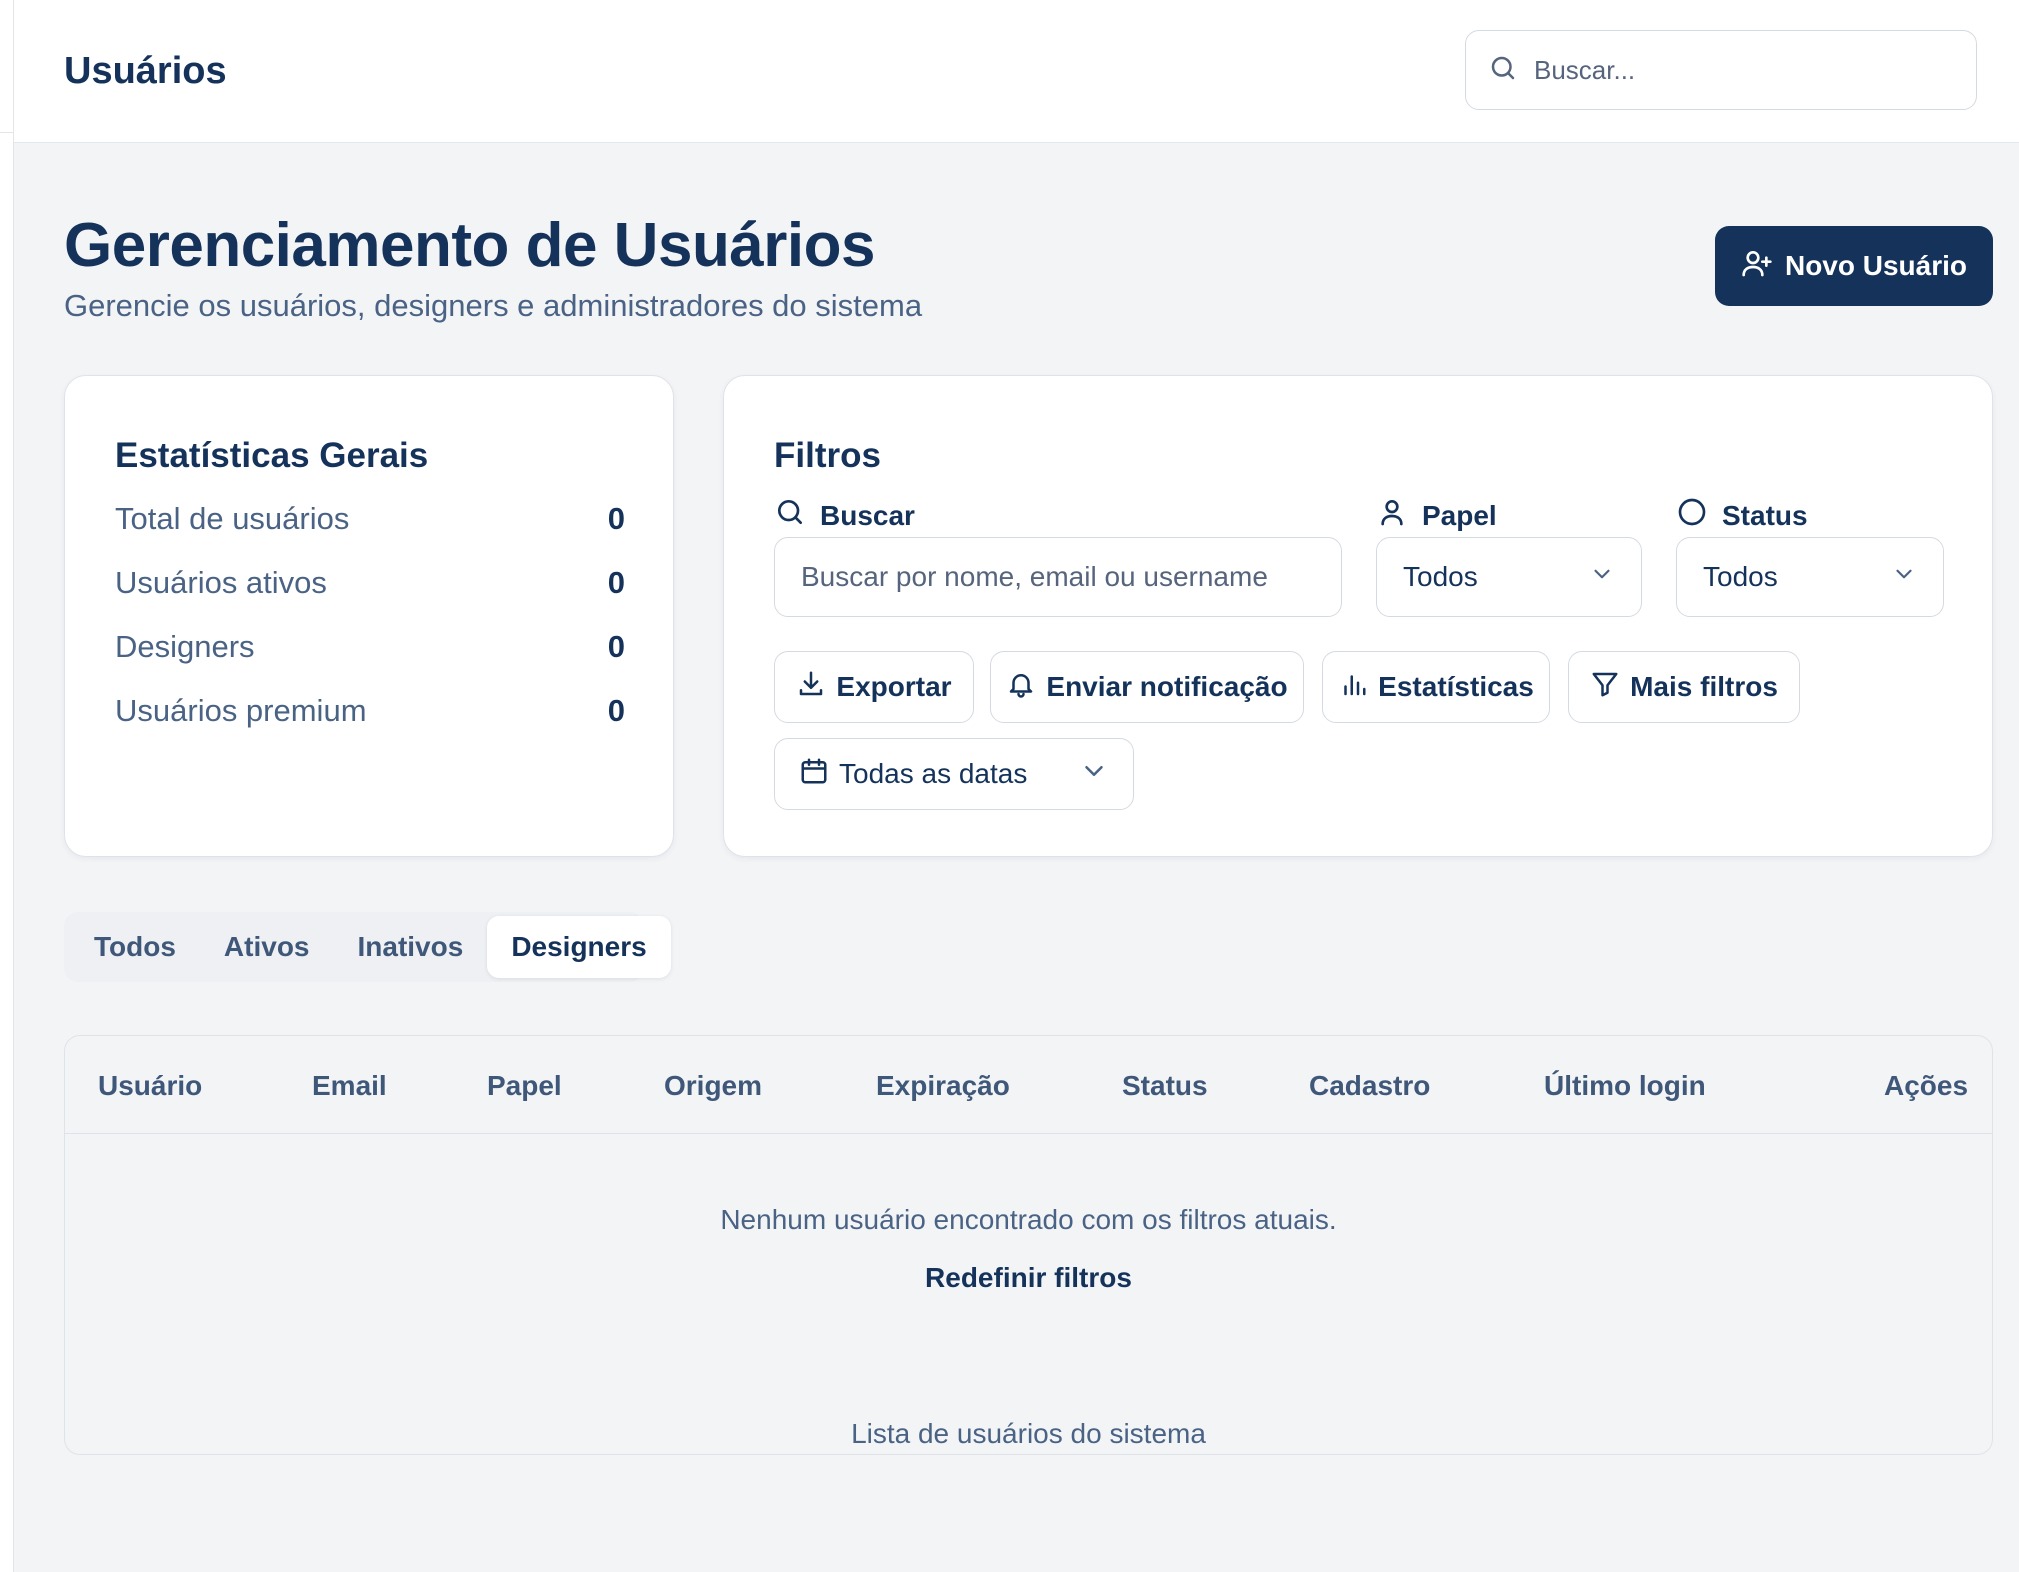  What do you see at coordinates (221, 582) in the screenshot?
I see `stat-label: Usuários ativos` at bounding box center [221, 582].